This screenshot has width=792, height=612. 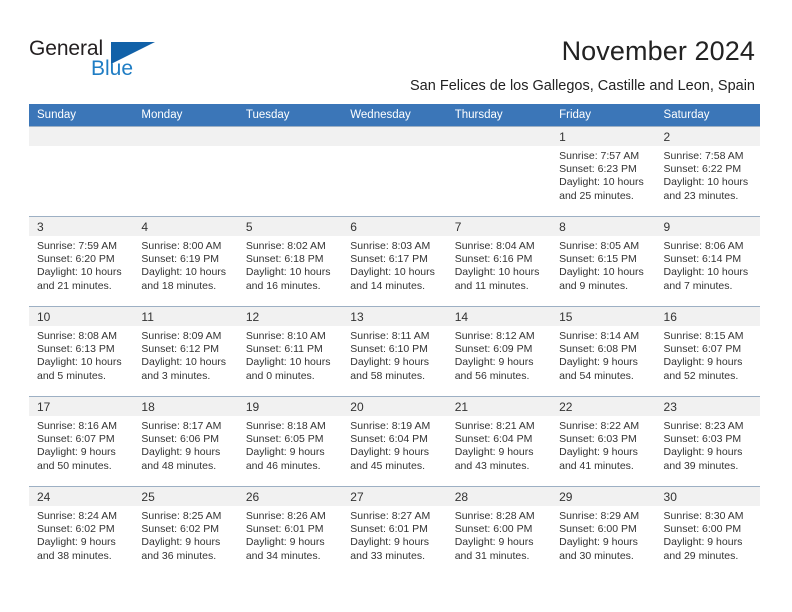 What do you see at coordinates (461, 317) in the screenshot?
I see `day-number: 14` at bounding box center [461, 317].